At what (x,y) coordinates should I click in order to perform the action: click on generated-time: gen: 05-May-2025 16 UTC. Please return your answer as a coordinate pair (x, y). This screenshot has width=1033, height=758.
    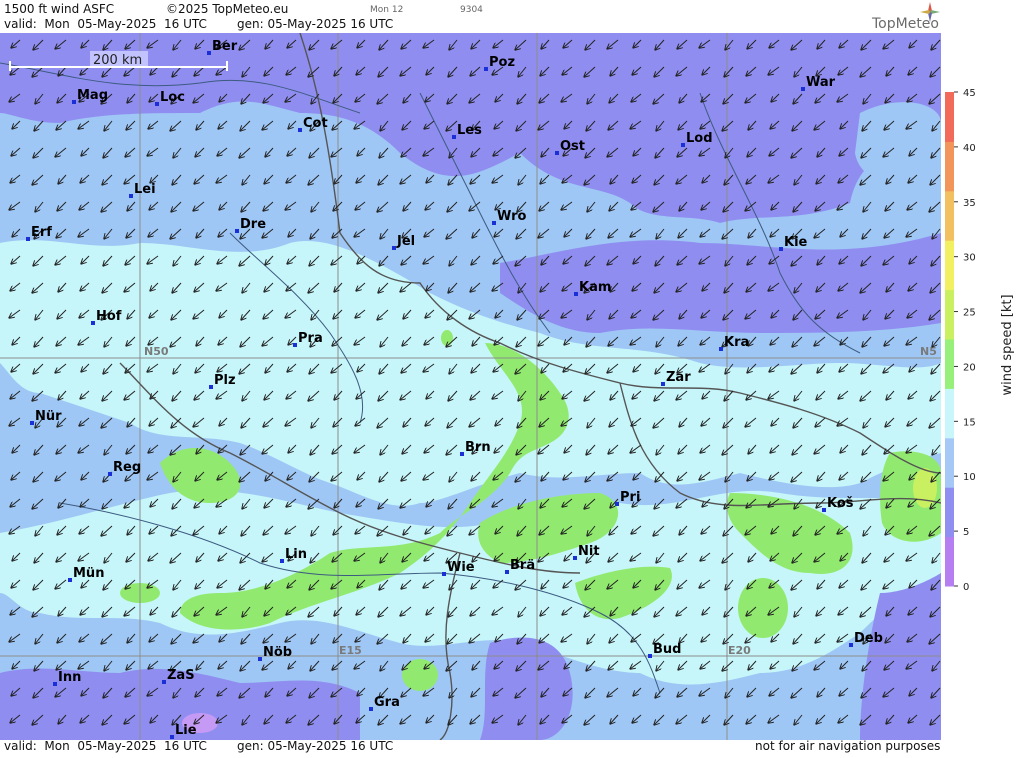
    Looking at the image, I should click on (315, 24).